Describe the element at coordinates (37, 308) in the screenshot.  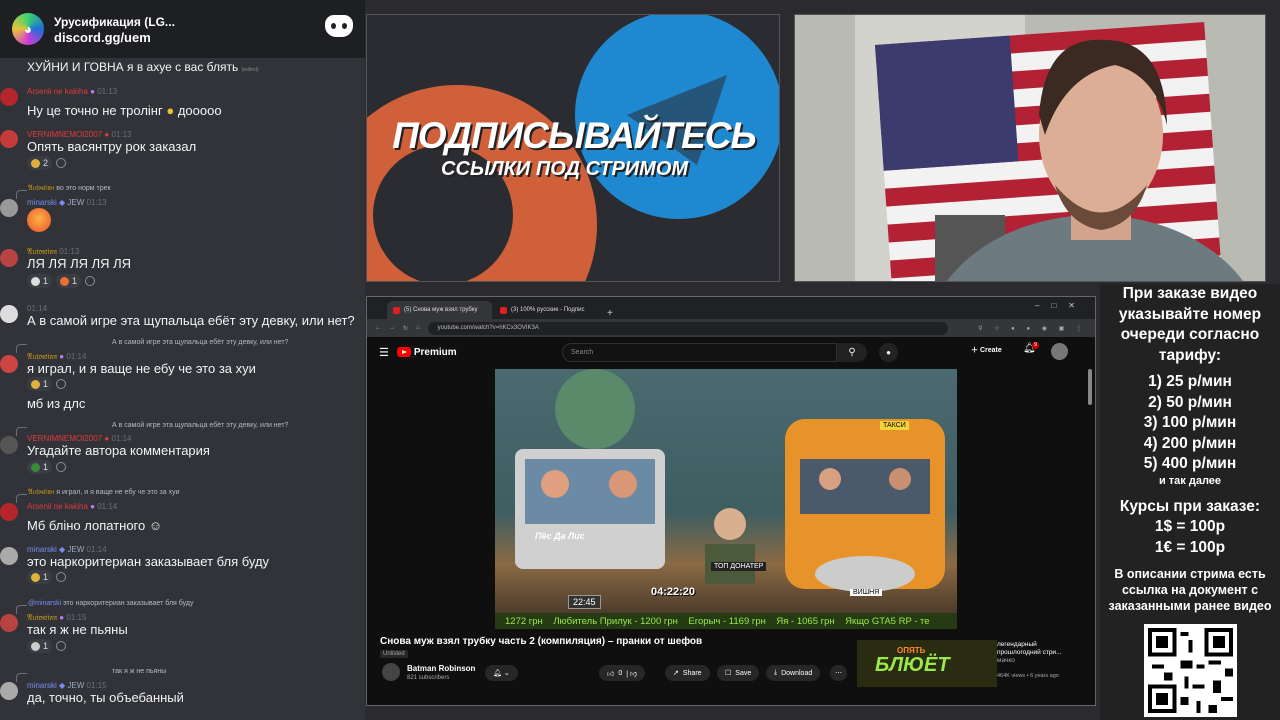
I see `message-author: 01:14` at that location.